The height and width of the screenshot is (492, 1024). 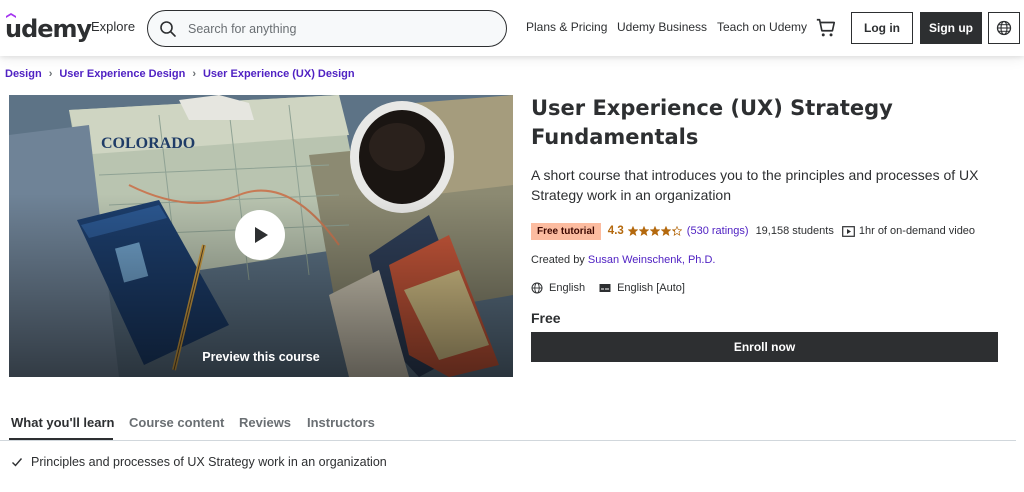 I want to click on udemy-logo: udemy, so click(x=48, y=27).